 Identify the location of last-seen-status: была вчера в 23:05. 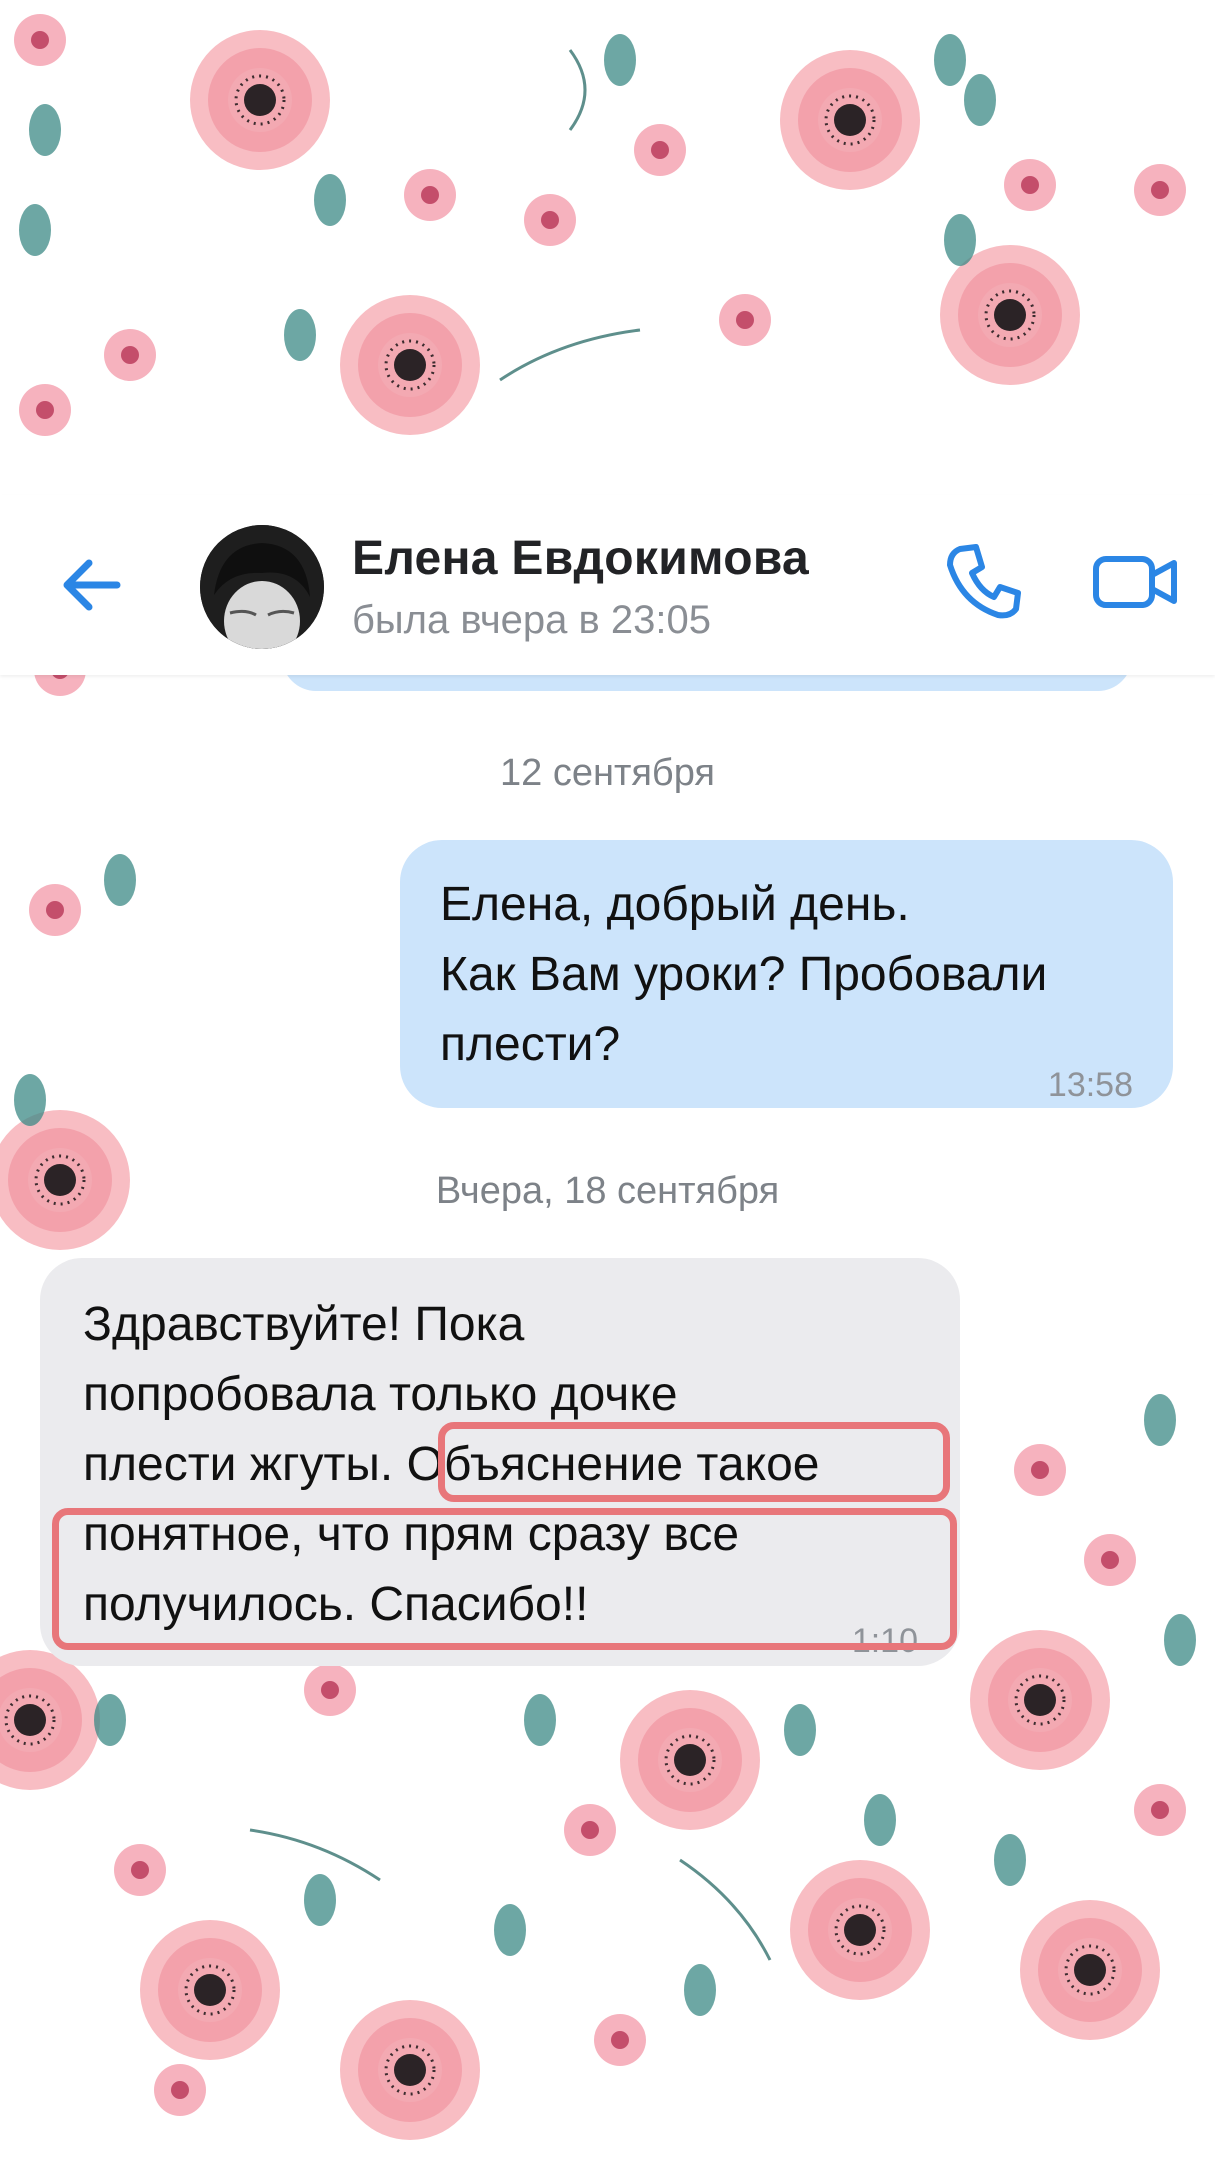
(531, 620).